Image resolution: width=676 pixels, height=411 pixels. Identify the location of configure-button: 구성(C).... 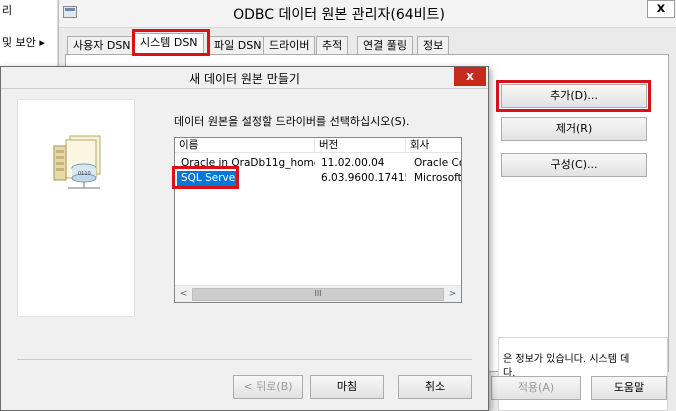
(574, 165).